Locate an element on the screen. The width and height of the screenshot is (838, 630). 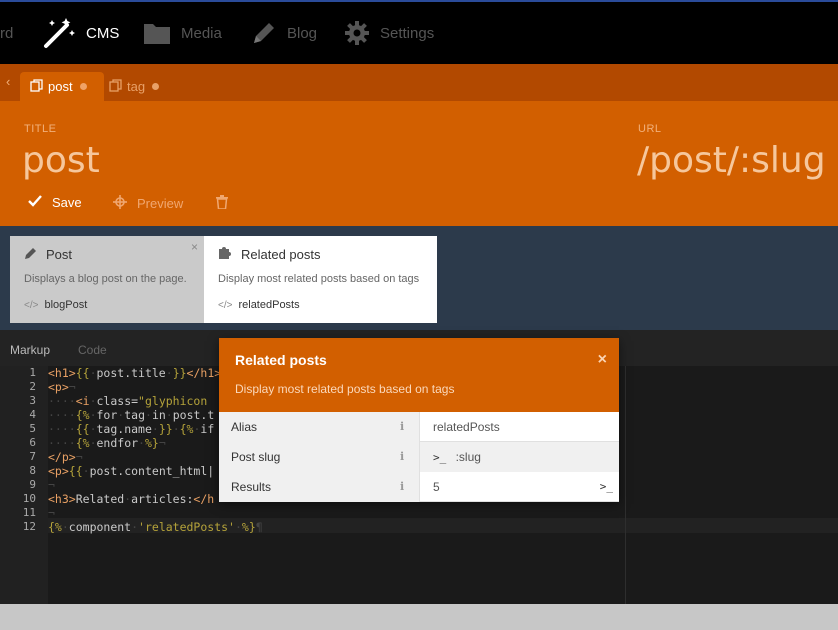
puzzle-icon is located at coordinates (225, 254).